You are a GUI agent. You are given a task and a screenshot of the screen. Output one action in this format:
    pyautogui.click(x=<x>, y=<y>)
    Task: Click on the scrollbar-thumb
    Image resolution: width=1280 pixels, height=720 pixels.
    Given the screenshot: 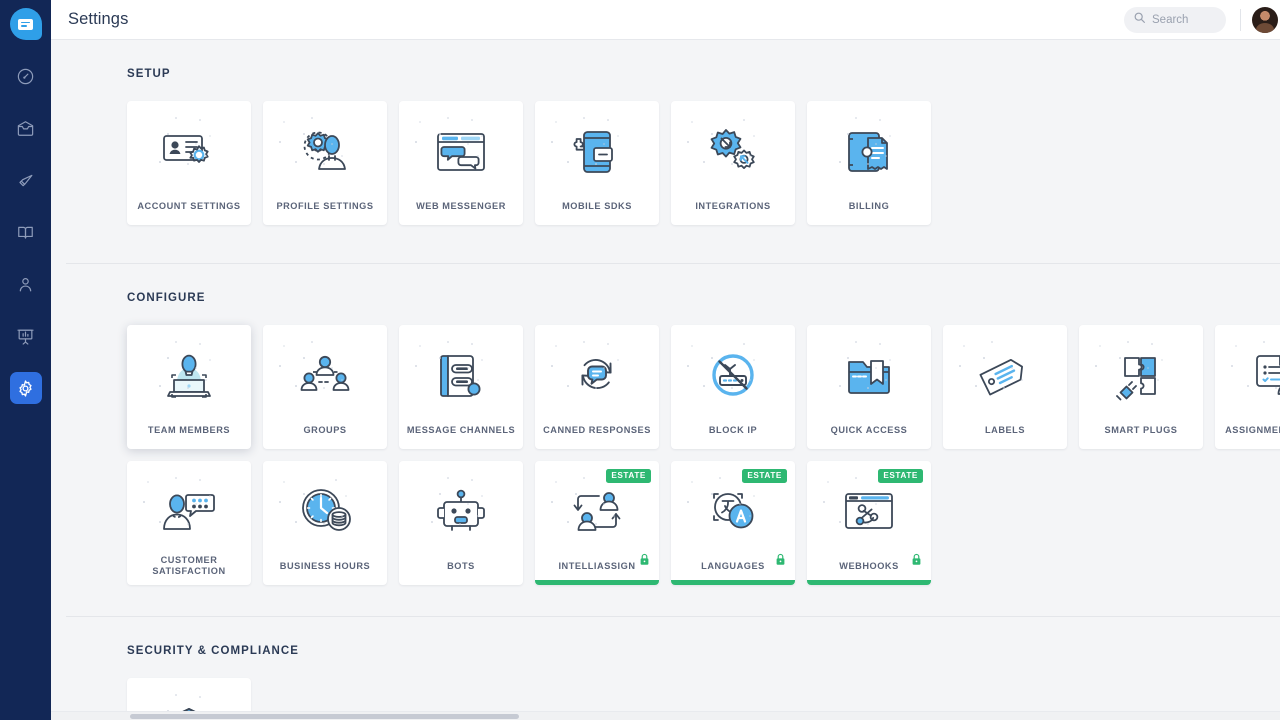 What is the action you would take?
    pyautogui.click(x=324, y=716)
    